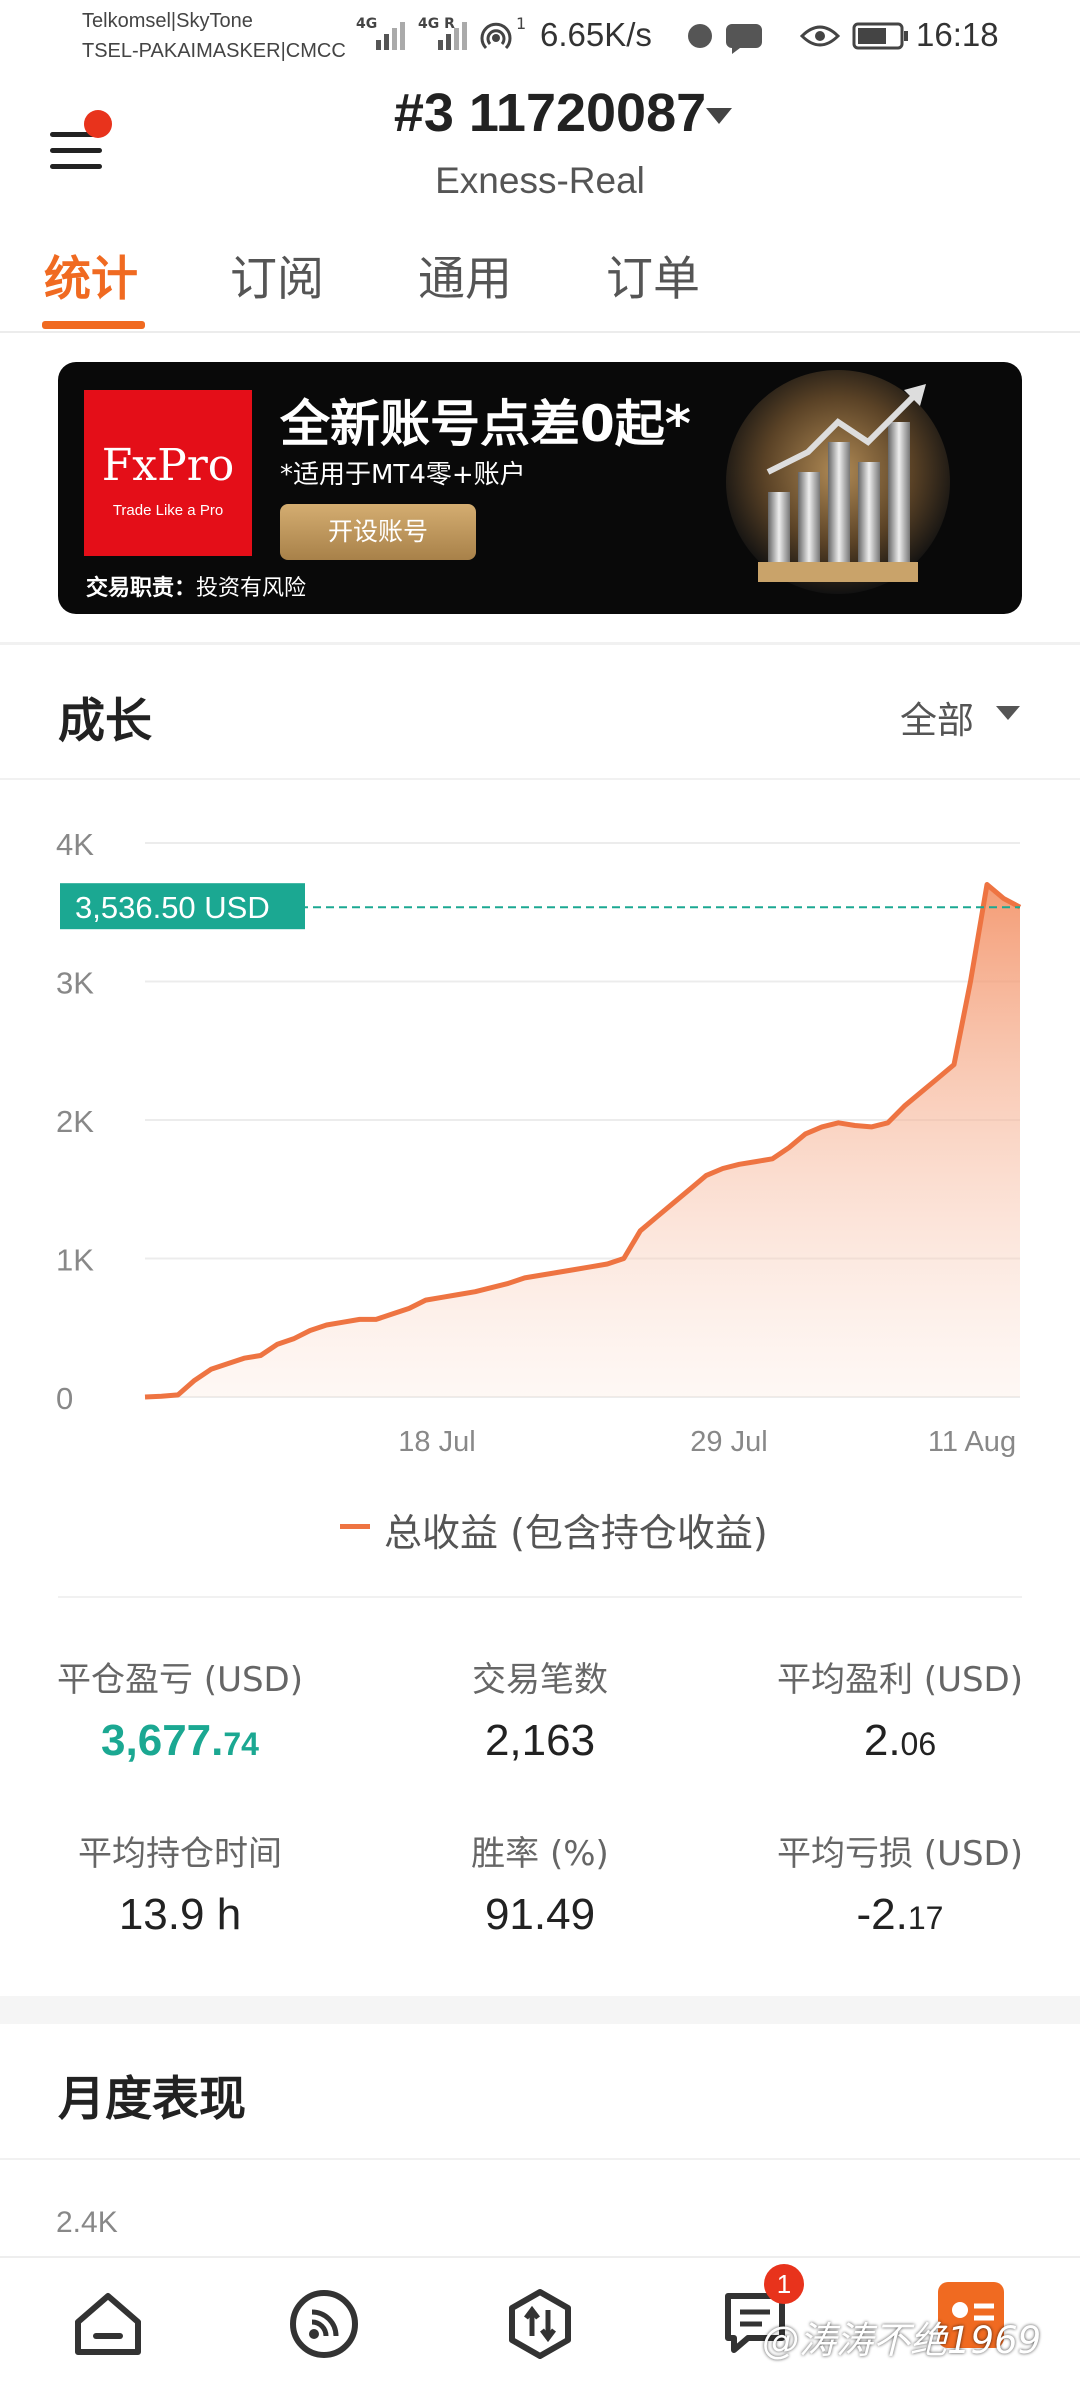 The image size is (1080, 2402). I want to click on menu-button, so click(80, 143).